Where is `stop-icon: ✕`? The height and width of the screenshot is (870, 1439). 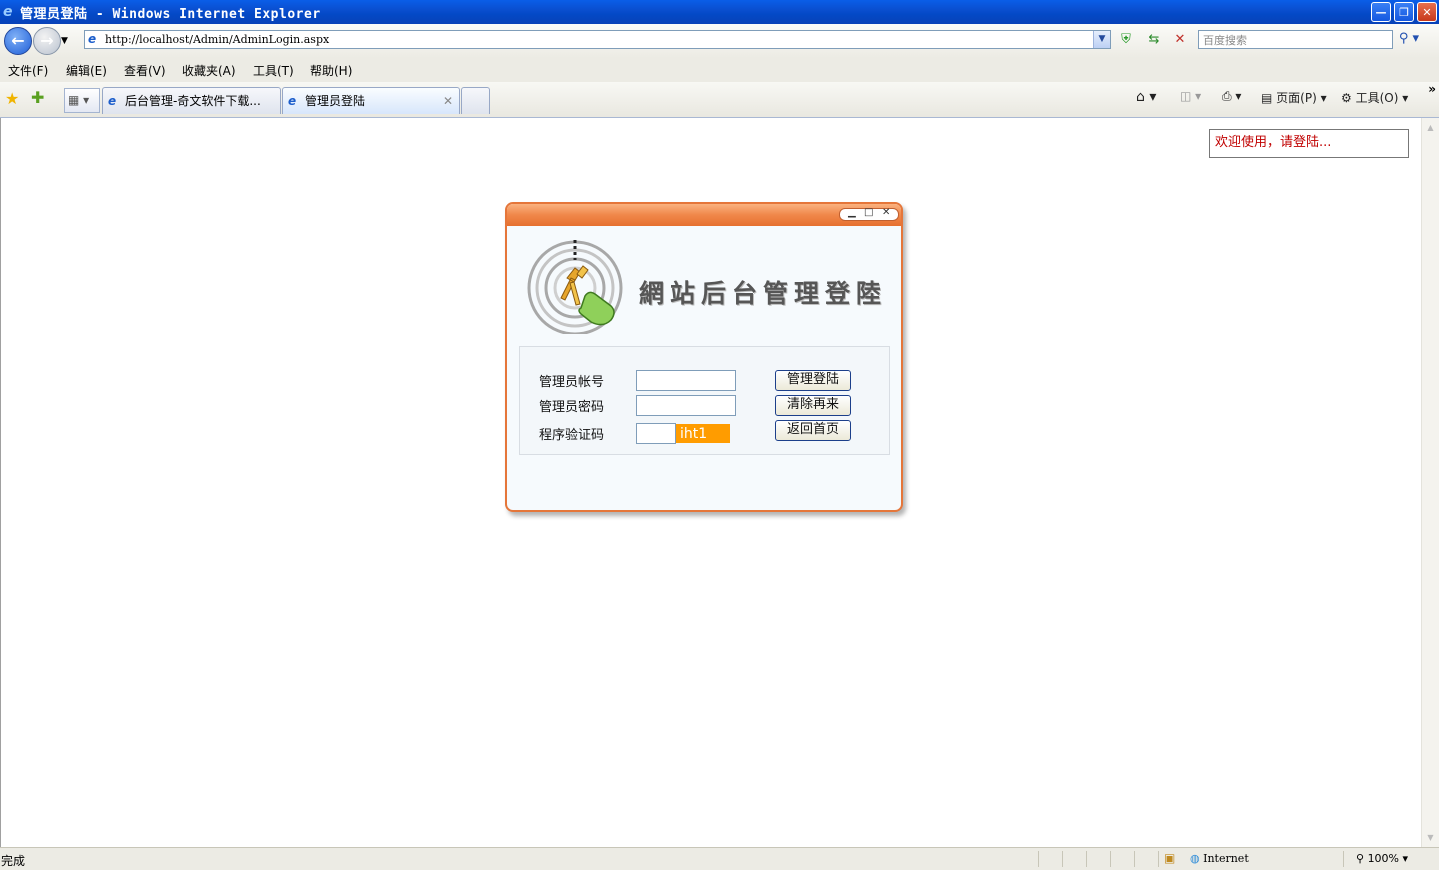
stop-icon: ✕ is located at coordinates (1180, 40).